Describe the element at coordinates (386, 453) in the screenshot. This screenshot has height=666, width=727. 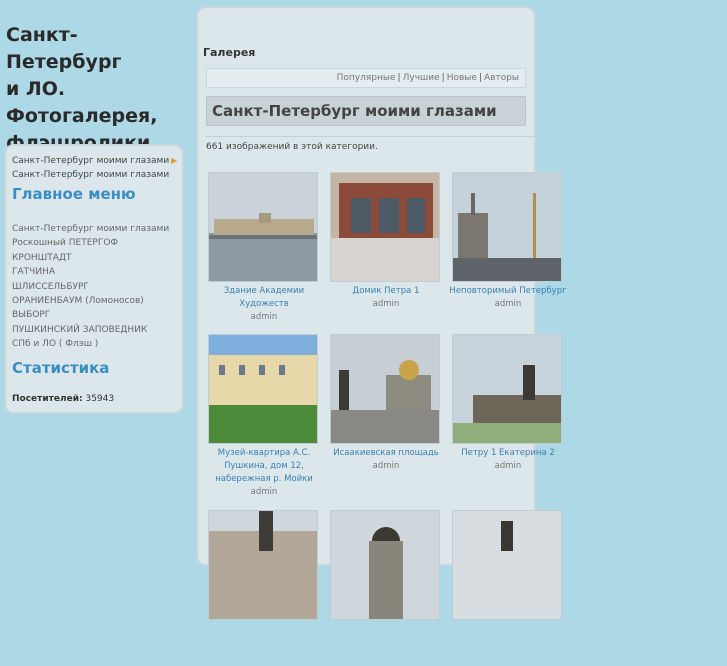
I see `thumbnail-title: Исаакиевская площадь` at that location.